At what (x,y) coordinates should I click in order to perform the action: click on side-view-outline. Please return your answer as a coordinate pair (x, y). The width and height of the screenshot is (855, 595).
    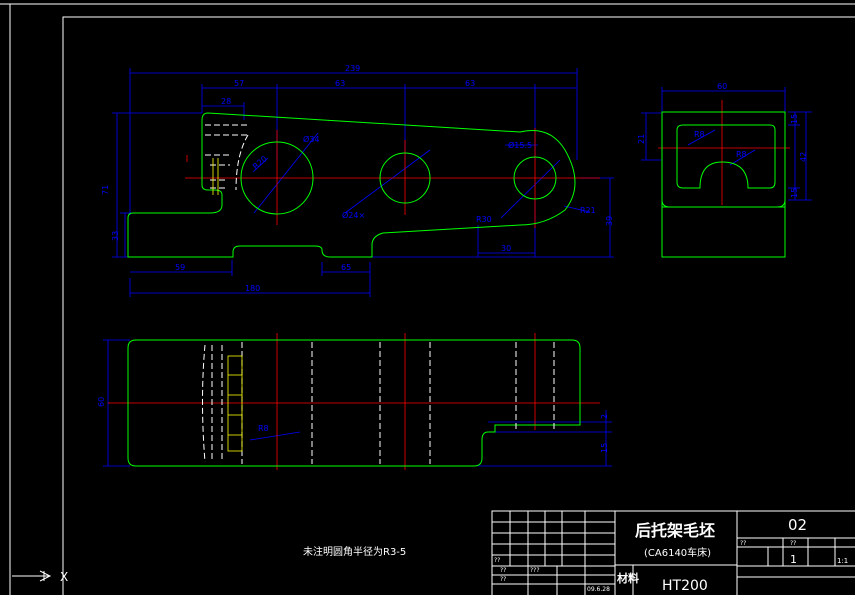
    Looking at the image, I should click on (723, 184).